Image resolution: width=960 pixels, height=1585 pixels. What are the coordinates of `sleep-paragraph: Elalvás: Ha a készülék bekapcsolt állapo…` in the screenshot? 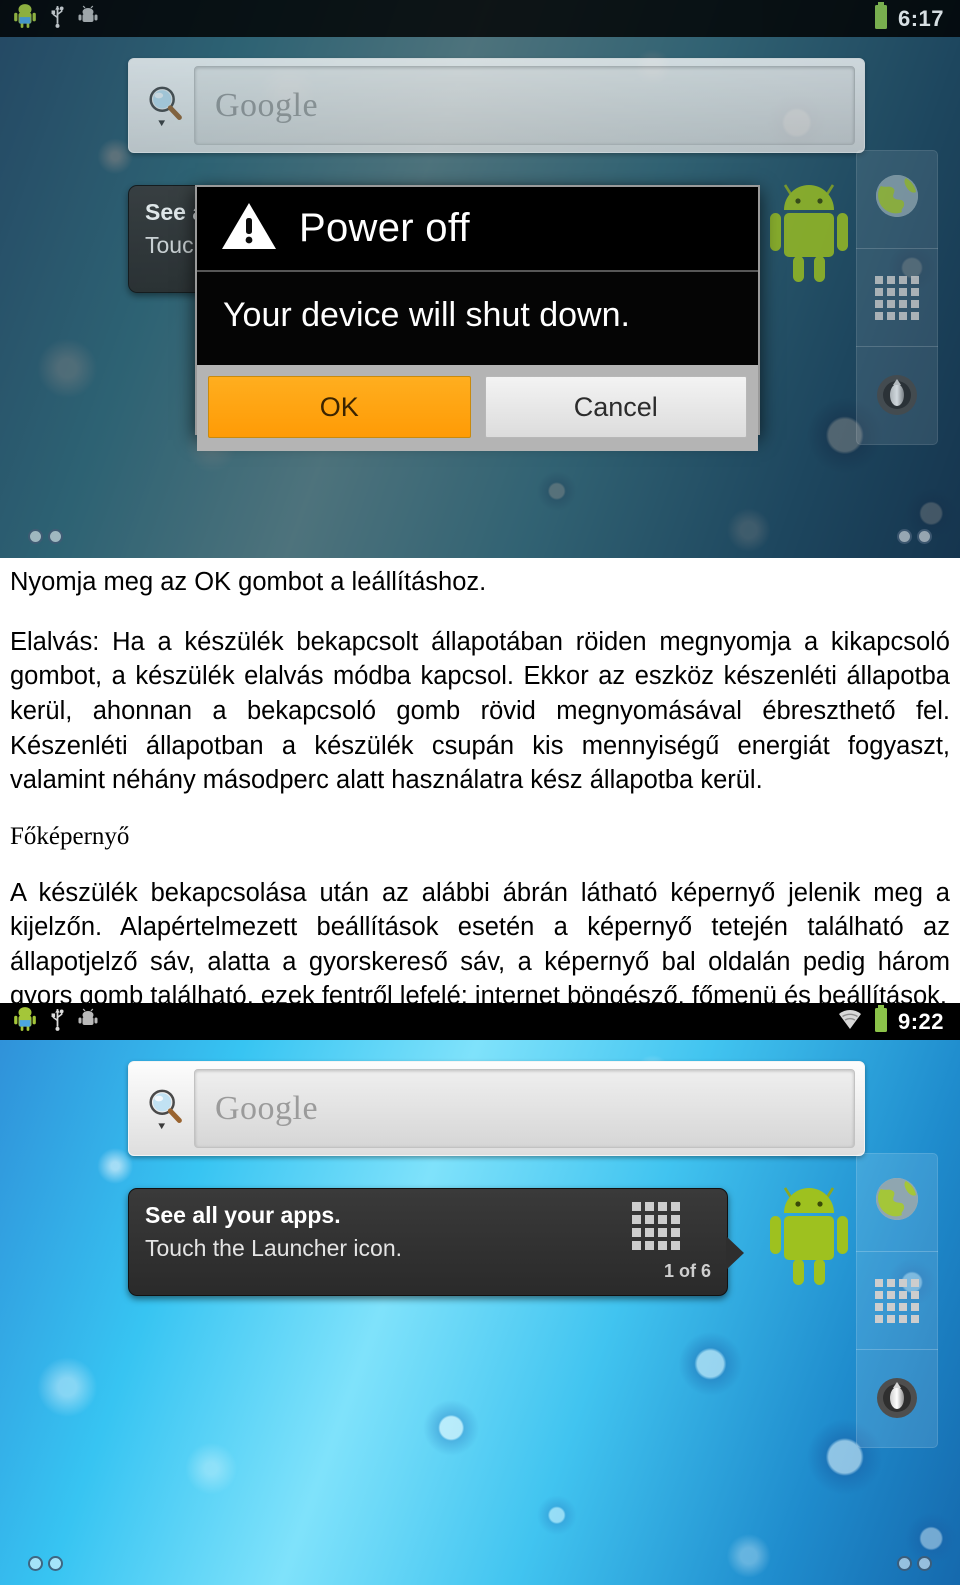 It's located at (480, 711).